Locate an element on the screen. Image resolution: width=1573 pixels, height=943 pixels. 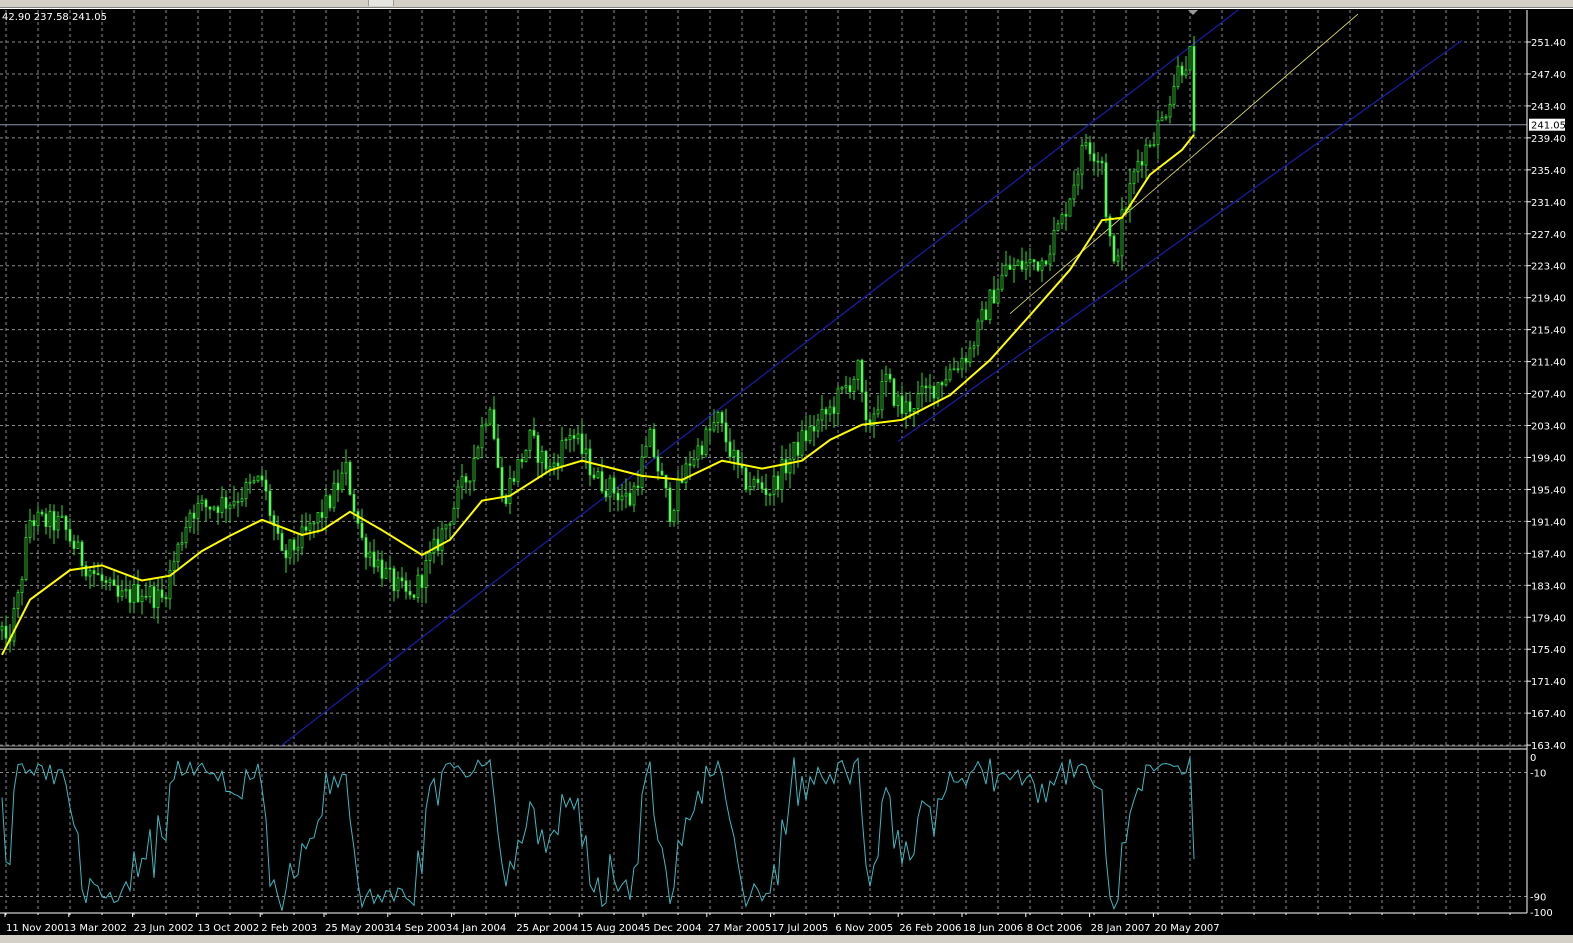
oscillator-tick-label: 0 is located at coordinates (1533, 758).